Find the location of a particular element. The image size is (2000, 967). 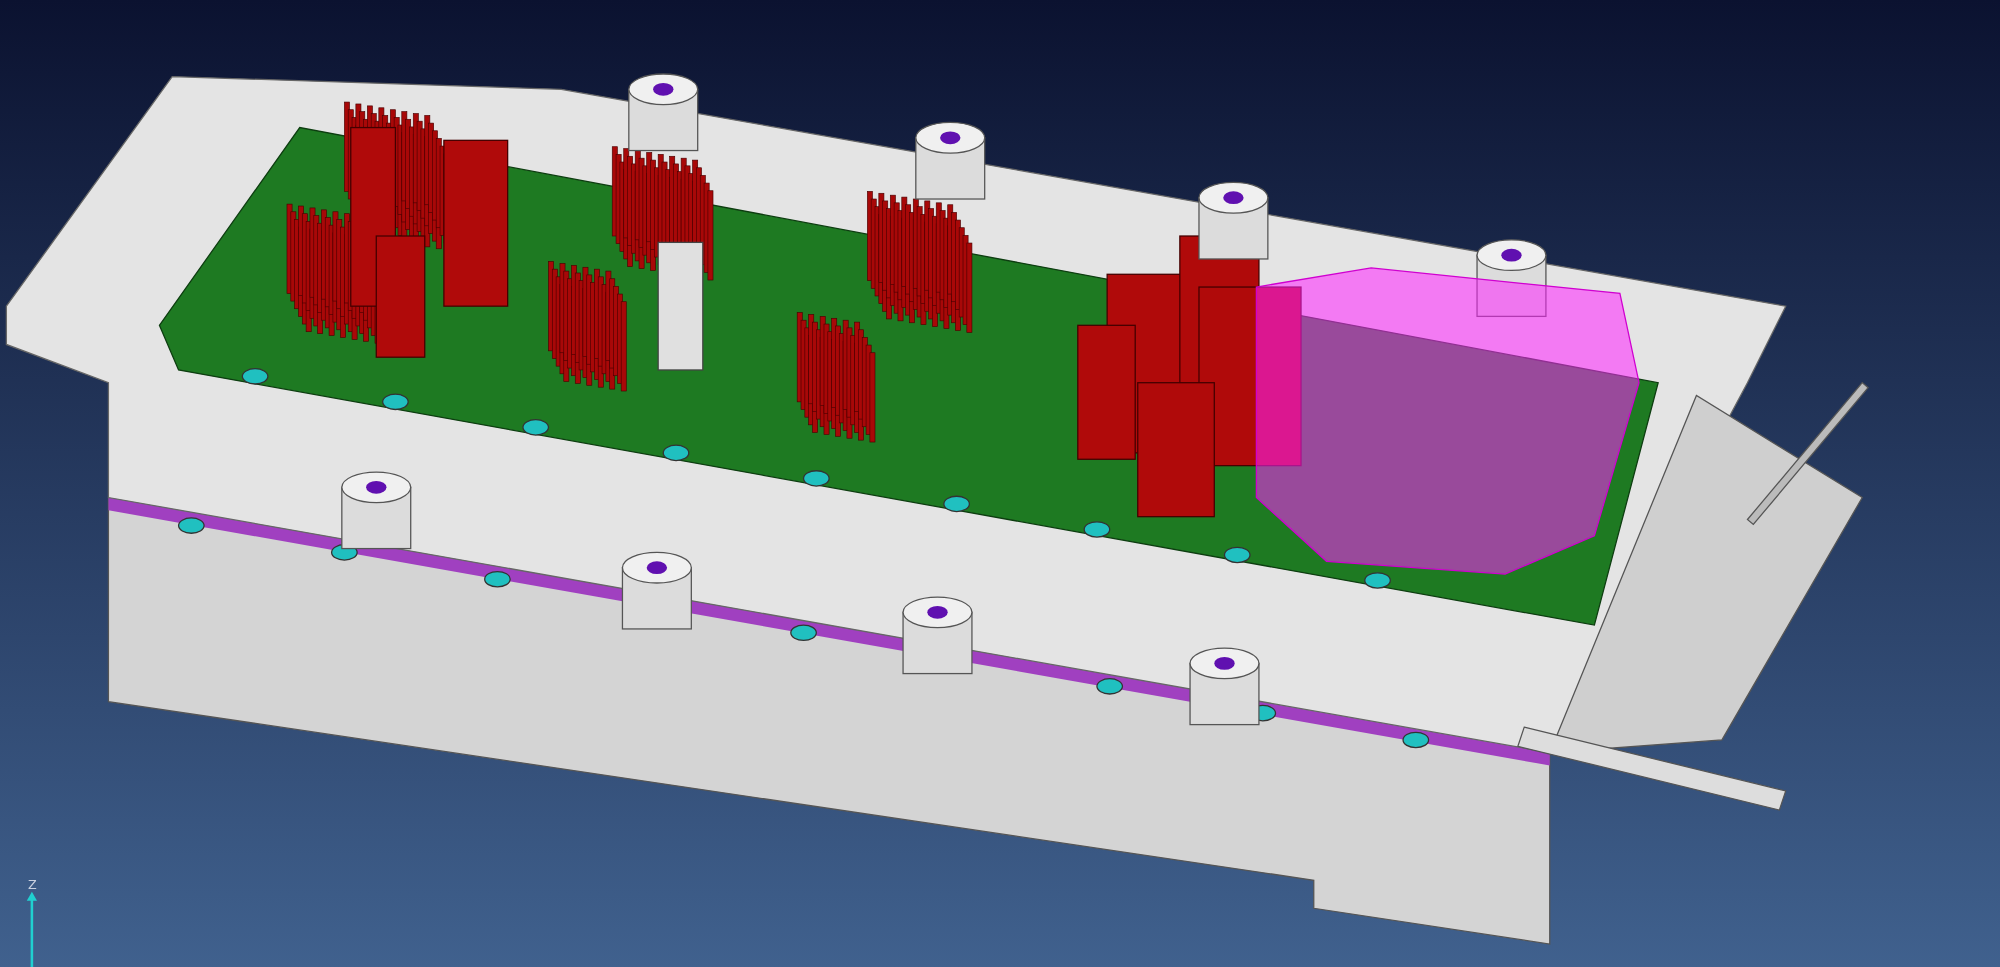

axis-label: Z is located at coordinates (32, 885).